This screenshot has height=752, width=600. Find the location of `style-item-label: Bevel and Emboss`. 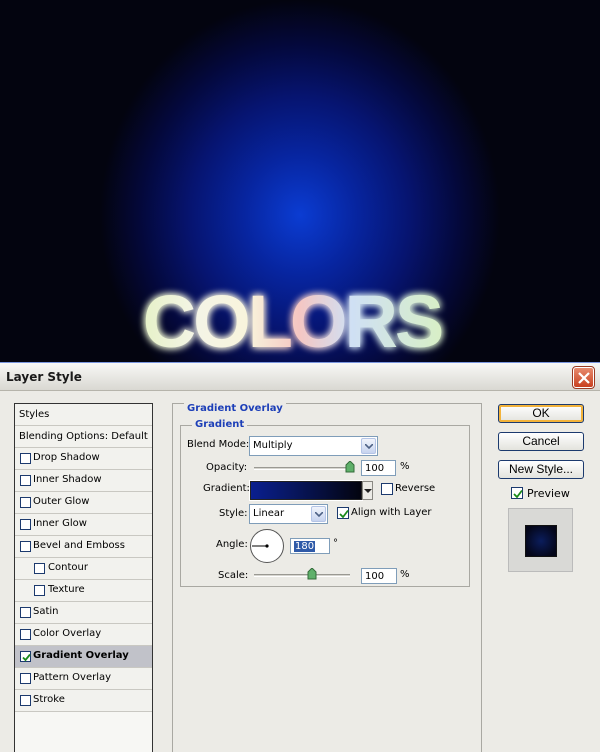

style-item-label: Bevel and Emboss is located at coordinates (79, 545).